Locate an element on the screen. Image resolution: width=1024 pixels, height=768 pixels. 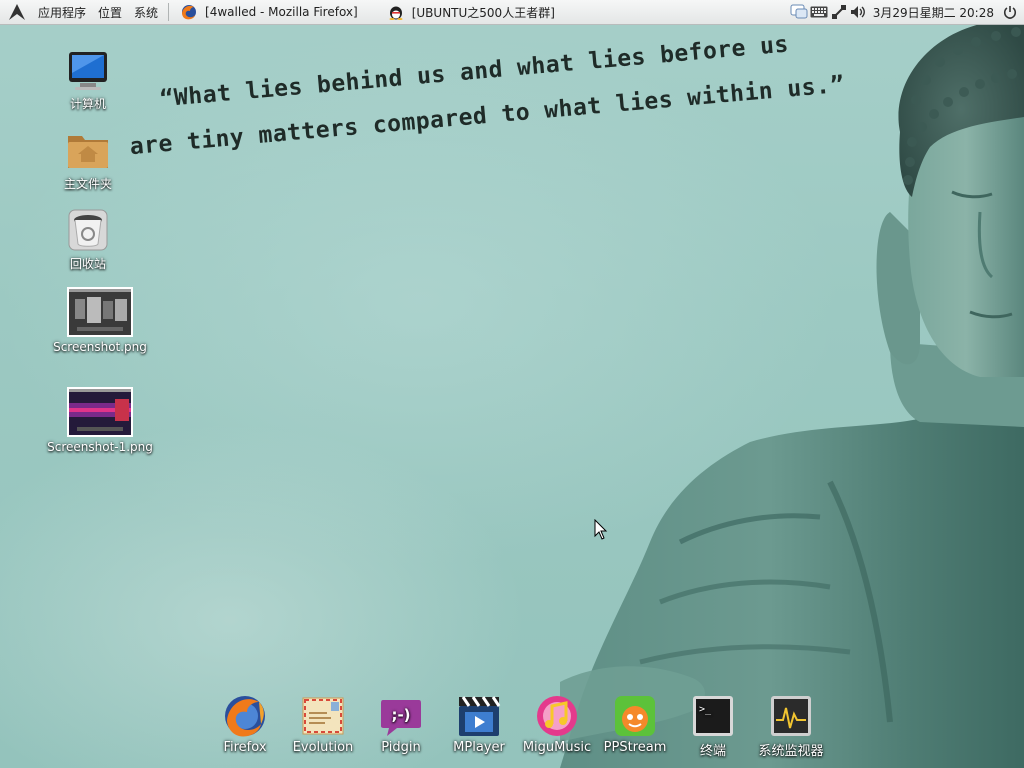
dock-item-label: Firefox is located at coordinates (245, 747).